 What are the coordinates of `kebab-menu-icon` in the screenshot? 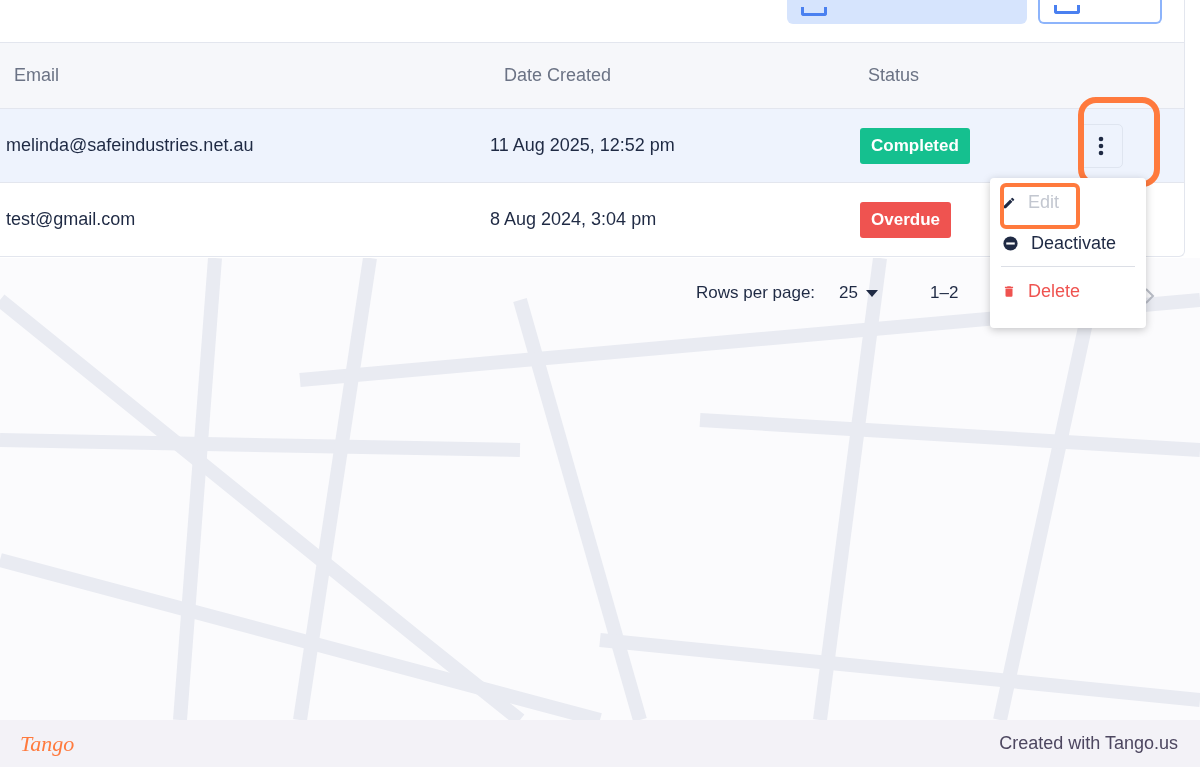 It's located at (1101, 145).